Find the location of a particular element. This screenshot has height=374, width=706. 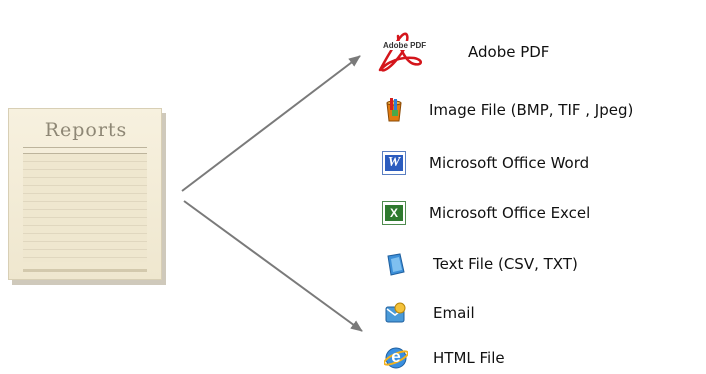

target-image-file: Image File (BMP, TIF , Jpeg) is located at coordinates (507, 110).